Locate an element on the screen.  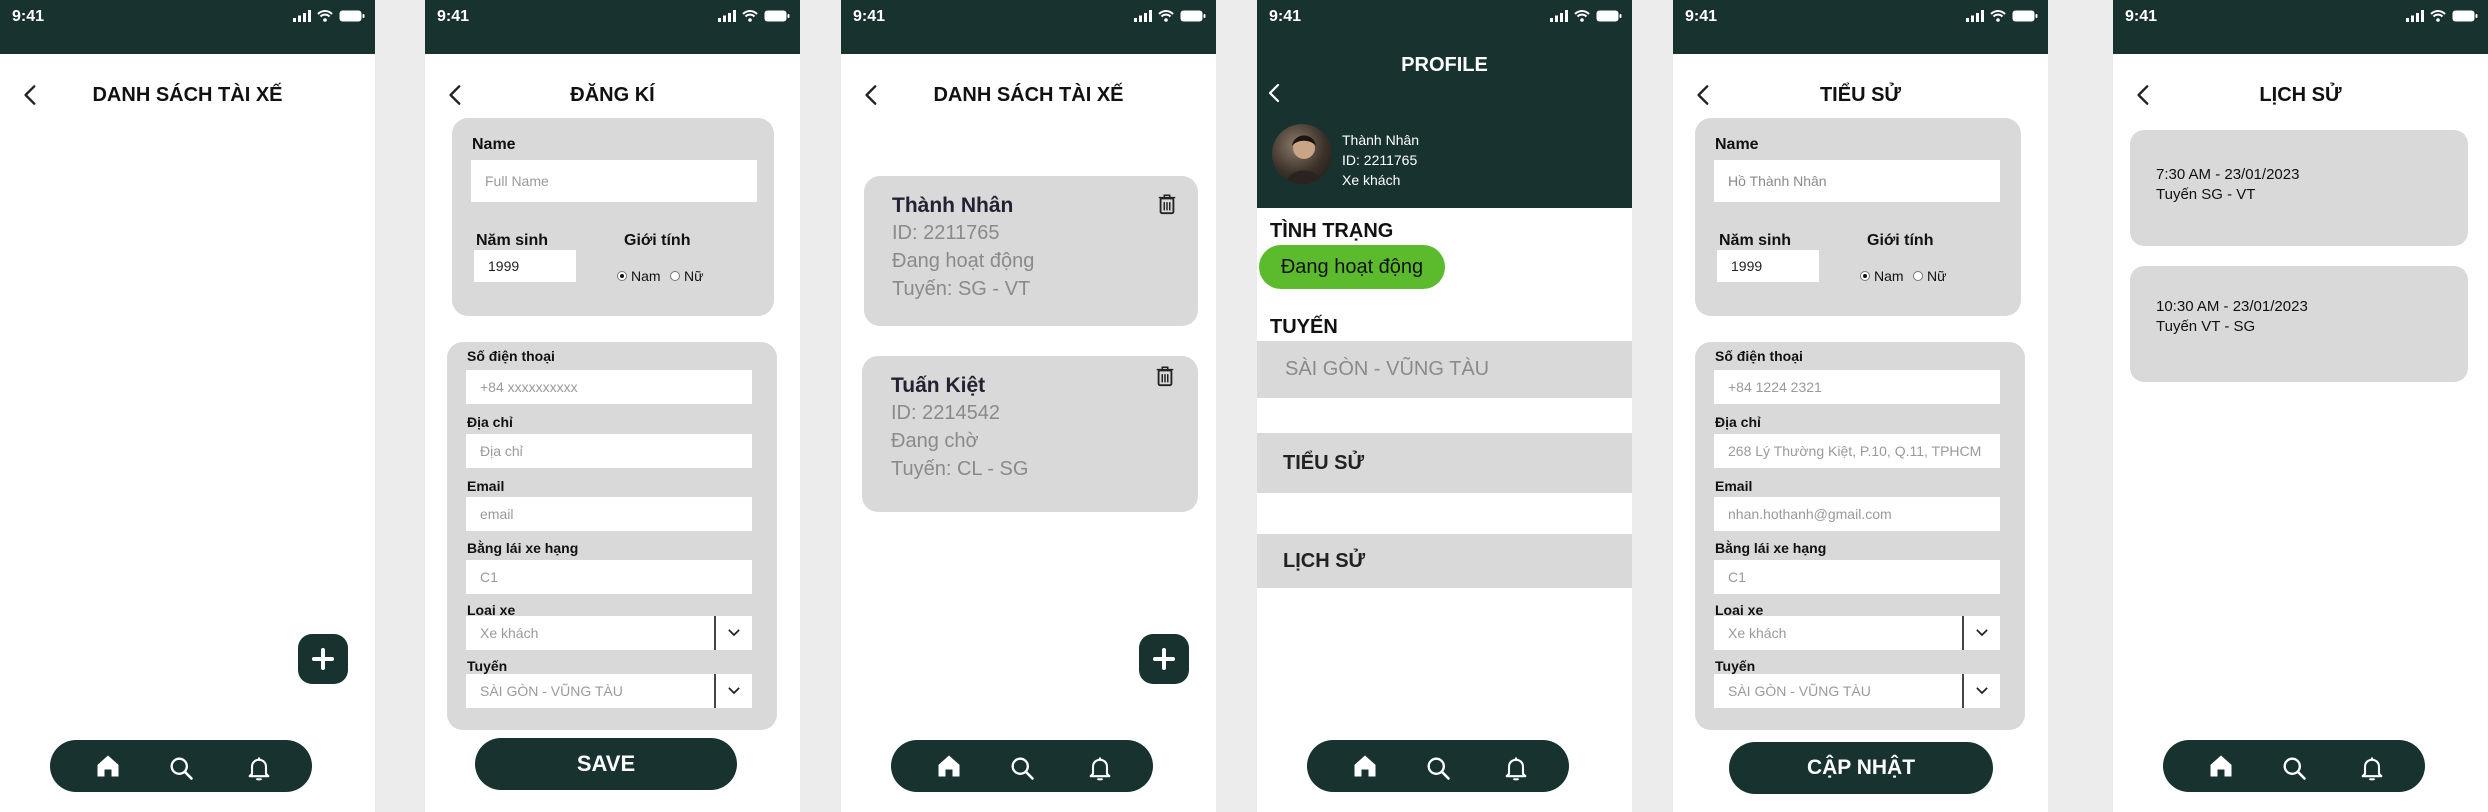
driver-name: Thành Nhân is located at coordinates (953, 205).